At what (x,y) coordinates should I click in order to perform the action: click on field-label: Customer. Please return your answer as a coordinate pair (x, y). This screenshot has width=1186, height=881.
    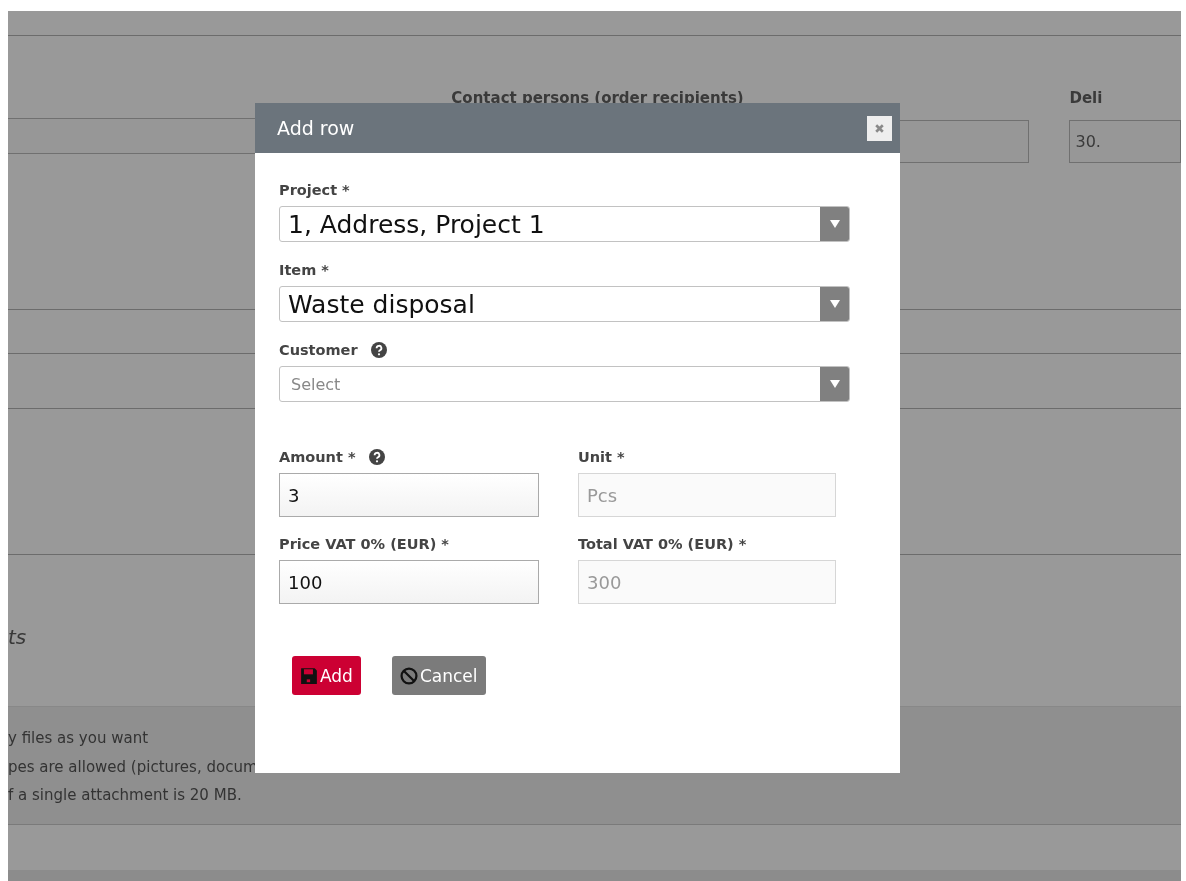
    Looking at the image, I should click on (318, 350).